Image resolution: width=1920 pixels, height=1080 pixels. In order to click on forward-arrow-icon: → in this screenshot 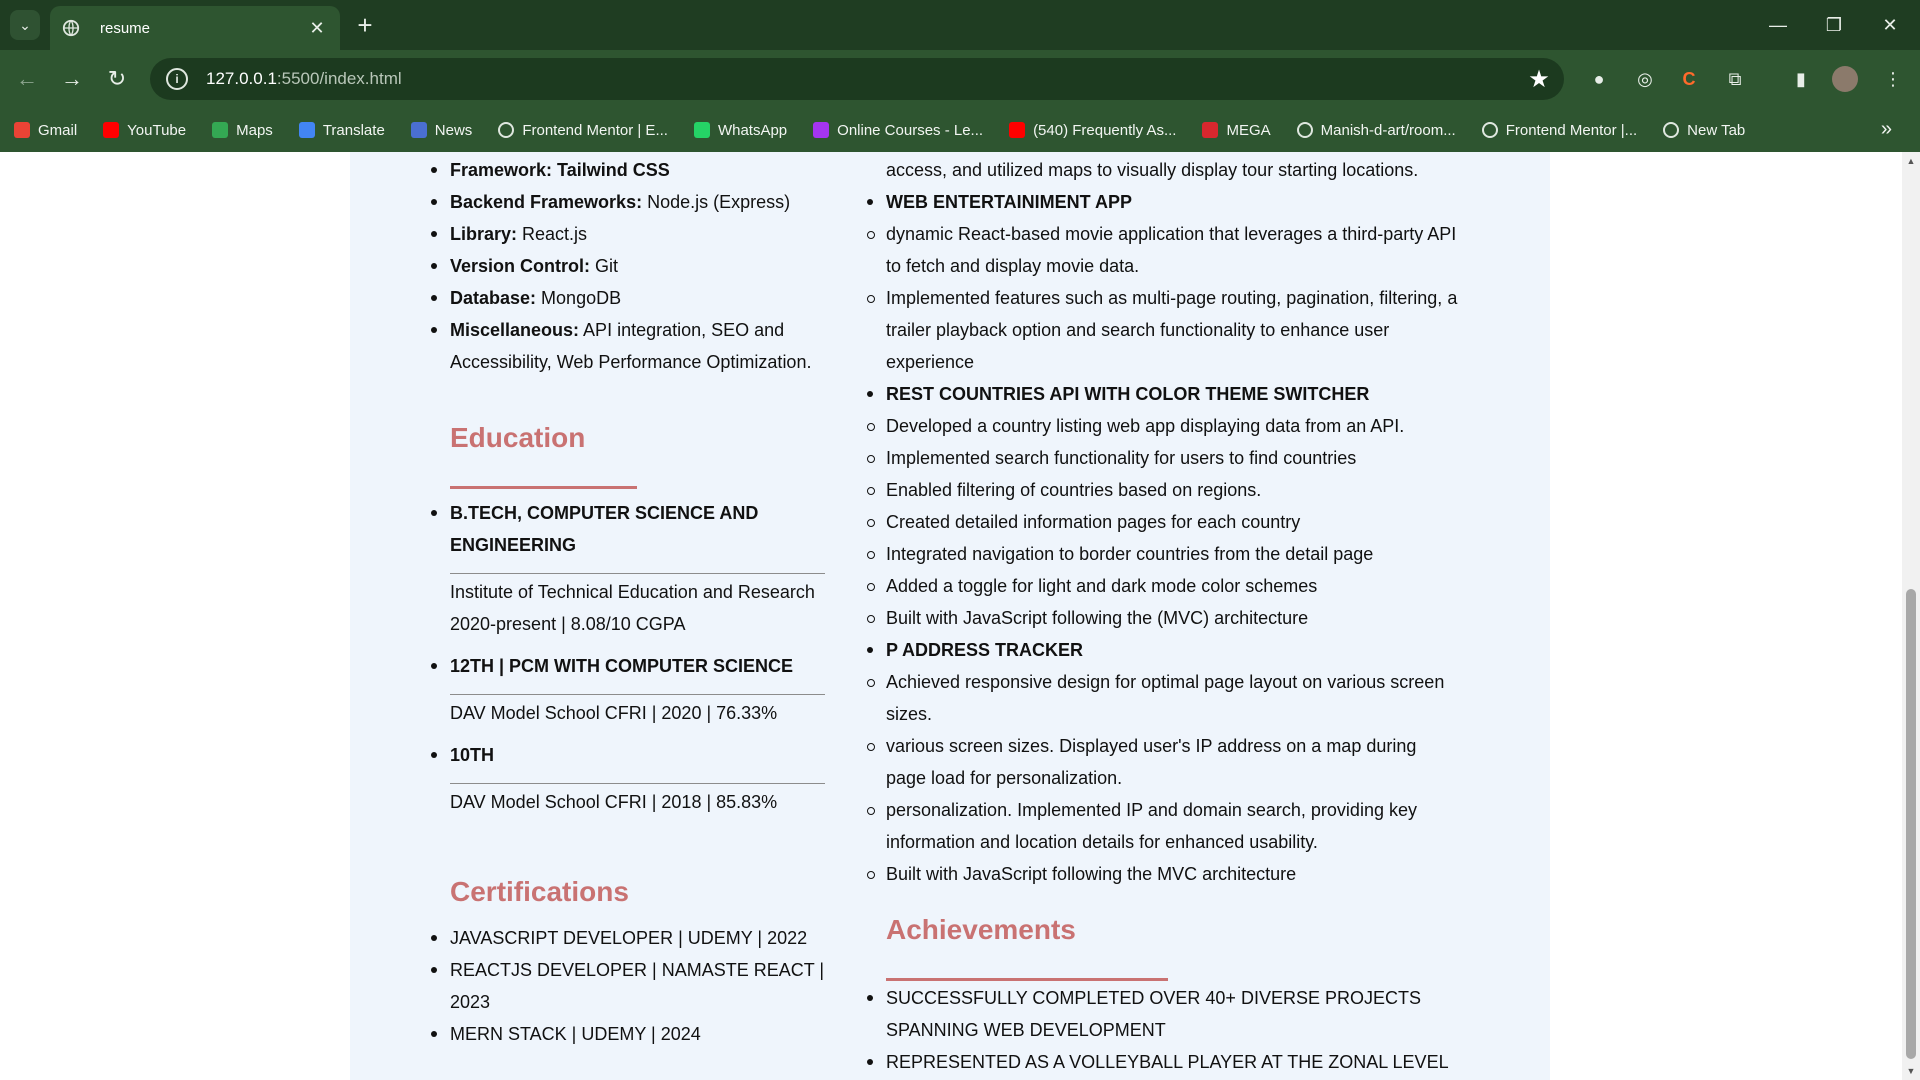, I will do `click(72, 79)`.